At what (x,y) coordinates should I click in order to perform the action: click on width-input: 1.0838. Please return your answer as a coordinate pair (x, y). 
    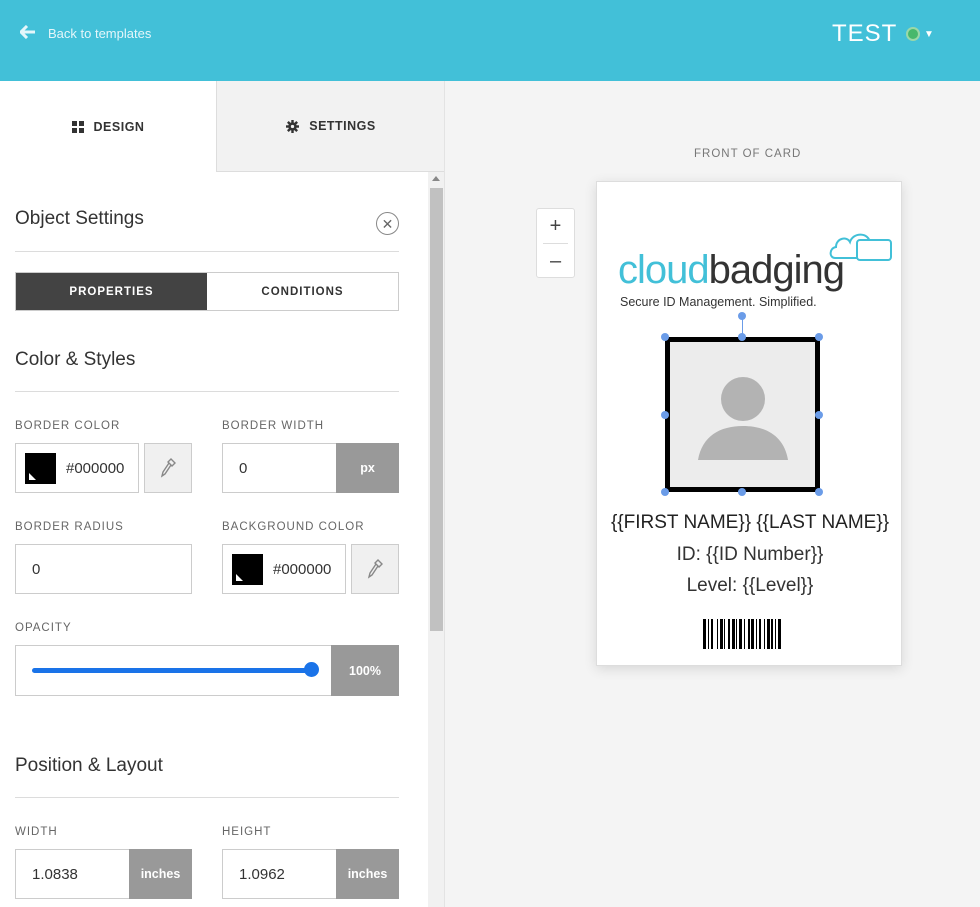
    Looking at the image, I should click on (72, 874).